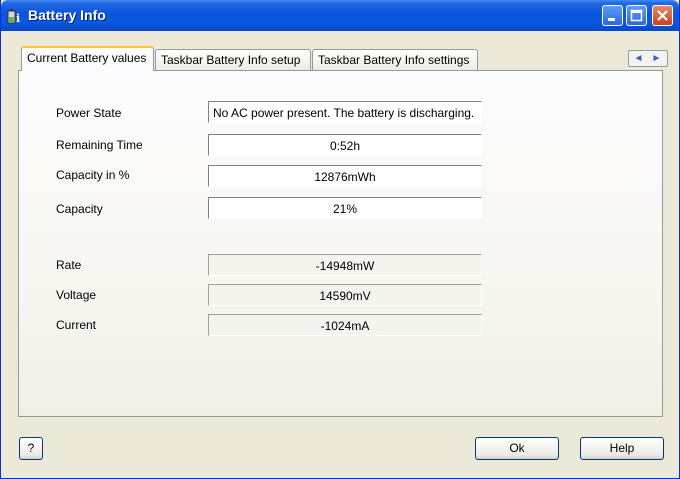 The height and width of the screenshot is (479, 680). What do you see at coordinates (79, 209) in the screenshot?
I see `capacity-label: Capacity` at bounding box center [79, 209].